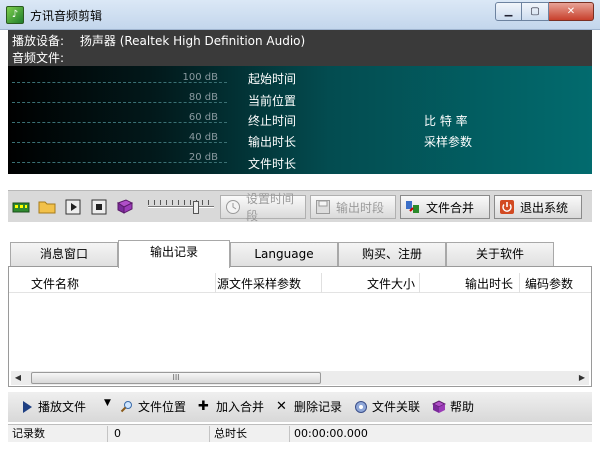 Image resolution: width=600 pixels, height=450 pixels. What do you see at coordinates (538, 207) in the screenshot?
I see `exit-system-button: 退出系统` at bounding box center [538, 207].